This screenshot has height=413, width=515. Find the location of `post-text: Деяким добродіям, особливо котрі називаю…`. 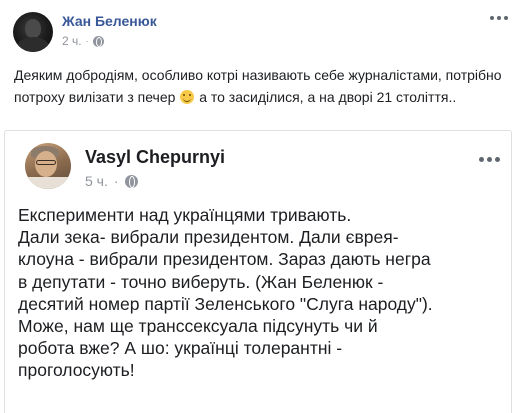

post-text: Деяким добродіям, особливо котрі називаю… is located at coordinates (259, 86).